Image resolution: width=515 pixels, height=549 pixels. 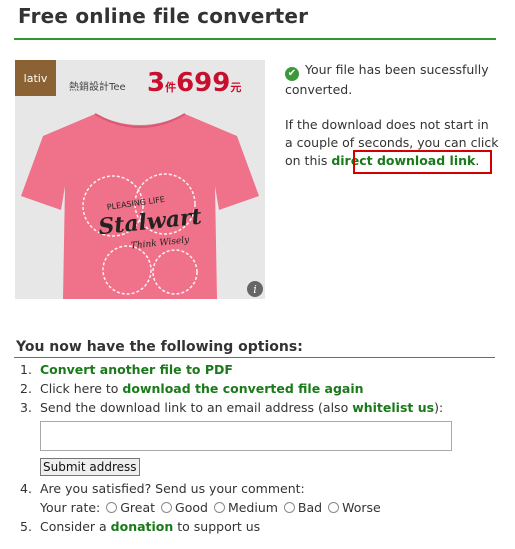 I want to click on submit-address-button: Submit address, so click(x=90, y=467).